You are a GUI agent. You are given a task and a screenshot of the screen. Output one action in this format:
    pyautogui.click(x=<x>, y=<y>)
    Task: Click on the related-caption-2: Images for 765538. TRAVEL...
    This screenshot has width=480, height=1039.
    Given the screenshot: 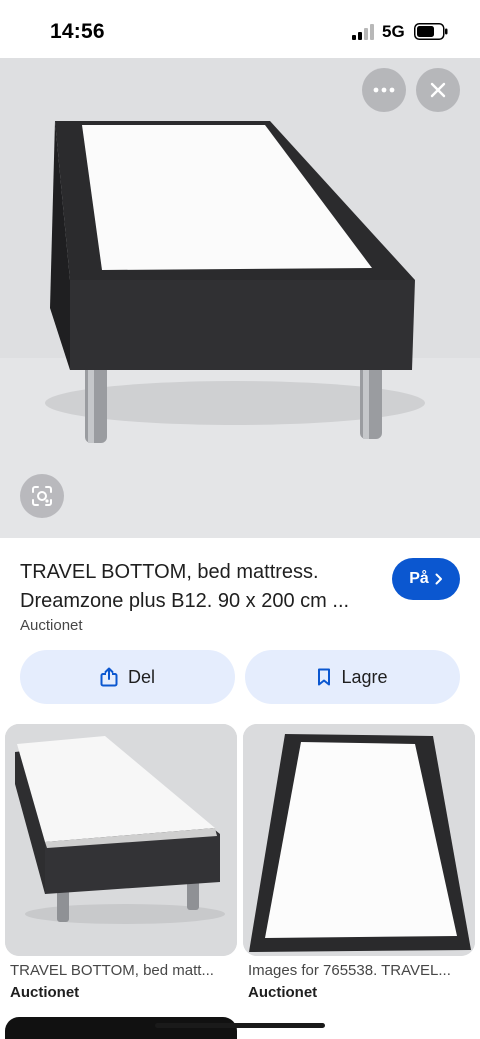 What is the action you would take?
    pyautogui.click(x=362, y=970)
    